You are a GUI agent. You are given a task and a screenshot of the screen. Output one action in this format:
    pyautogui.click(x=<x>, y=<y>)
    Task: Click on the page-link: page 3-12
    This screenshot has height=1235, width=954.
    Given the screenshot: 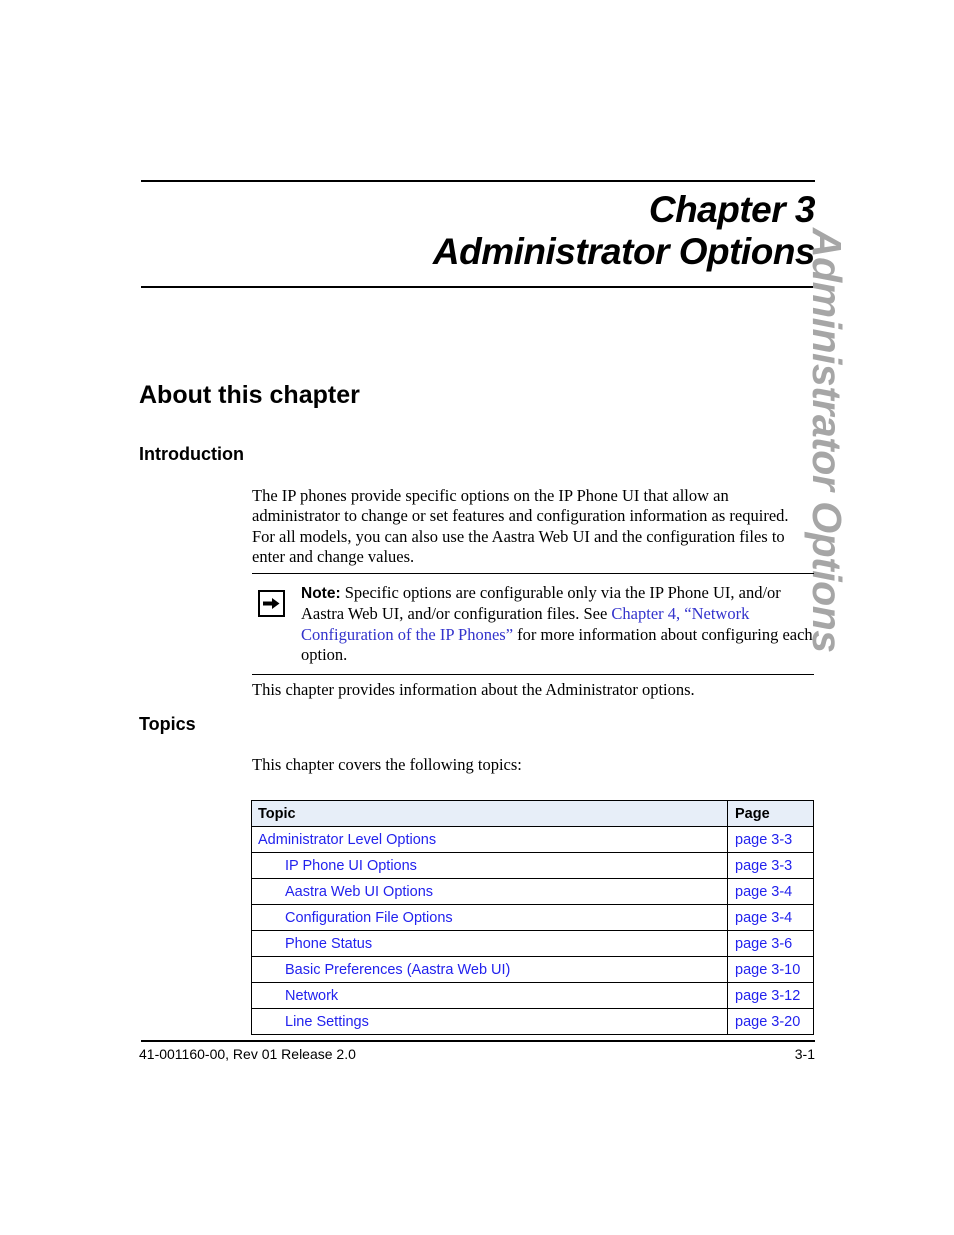 What is the action you would take?
    pyautogui.click(x=767, y=996)
    